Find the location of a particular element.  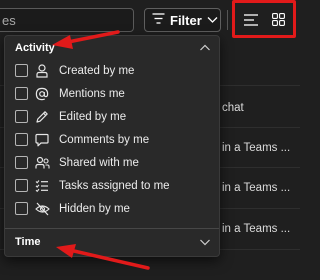

people-icon is located at coordinates (42, 163).